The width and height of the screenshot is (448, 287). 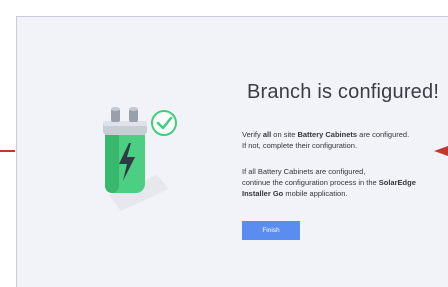 I want to click on right-pointer-marker, so click(x=441, y=151).